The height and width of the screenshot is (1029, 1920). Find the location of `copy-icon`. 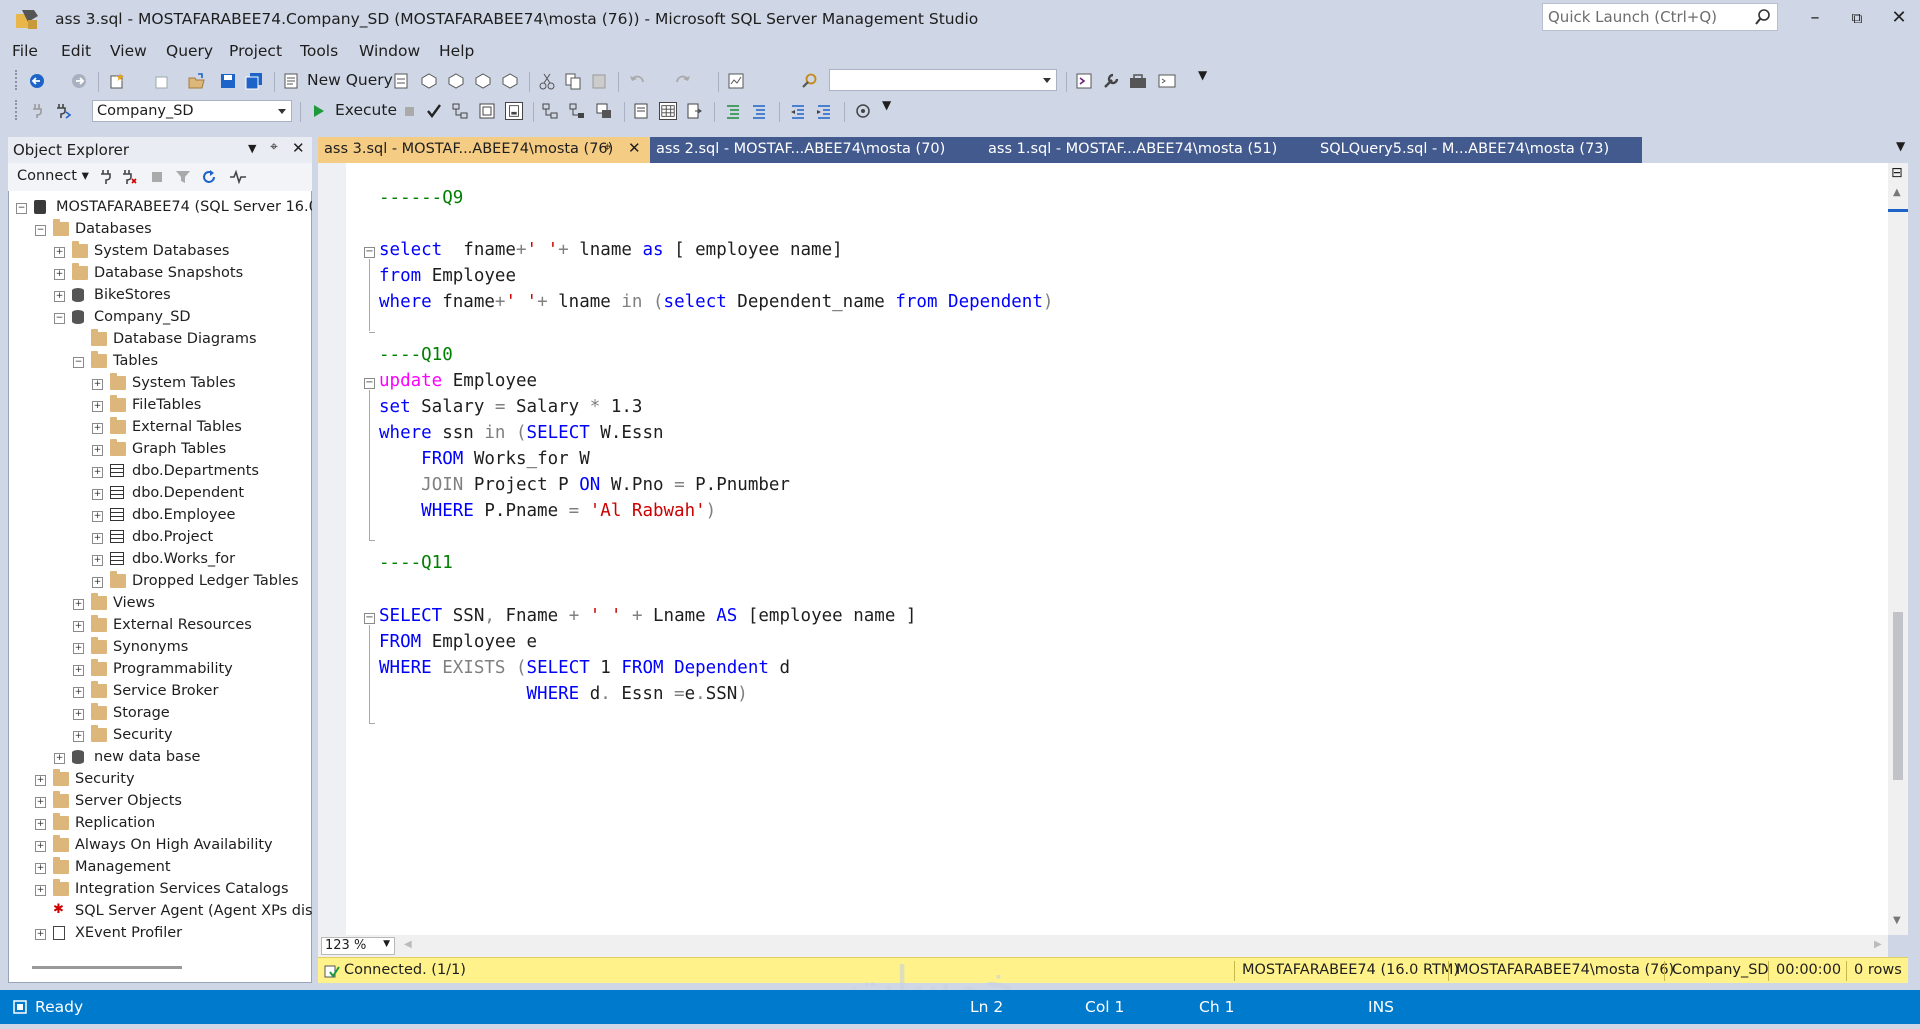

copy-icon is located at coordinates (573, 81).